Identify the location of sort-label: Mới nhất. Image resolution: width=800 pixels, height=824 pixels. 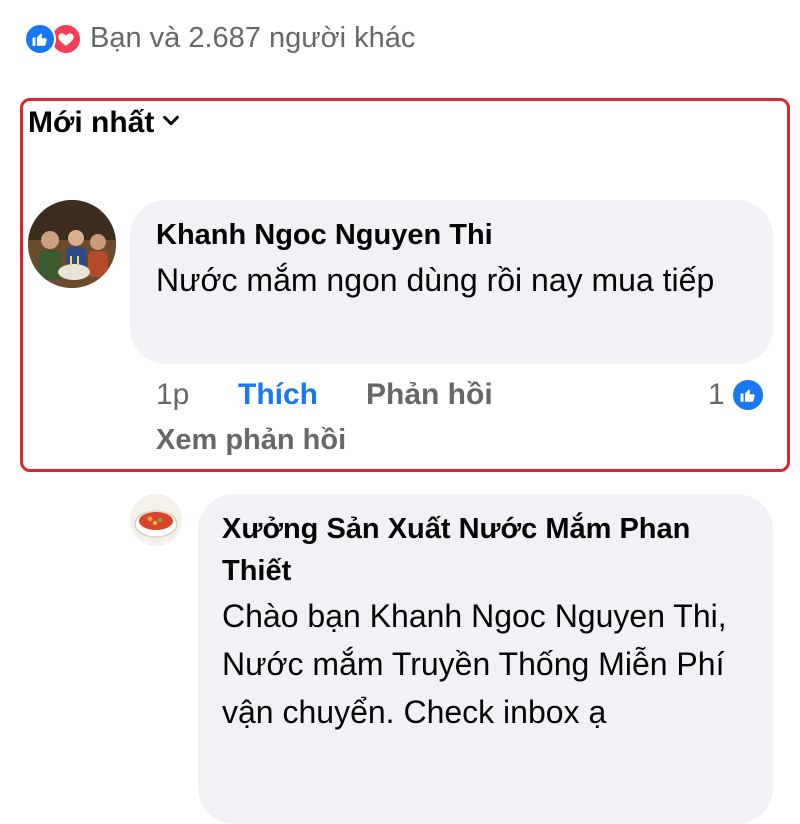
(91, 122).